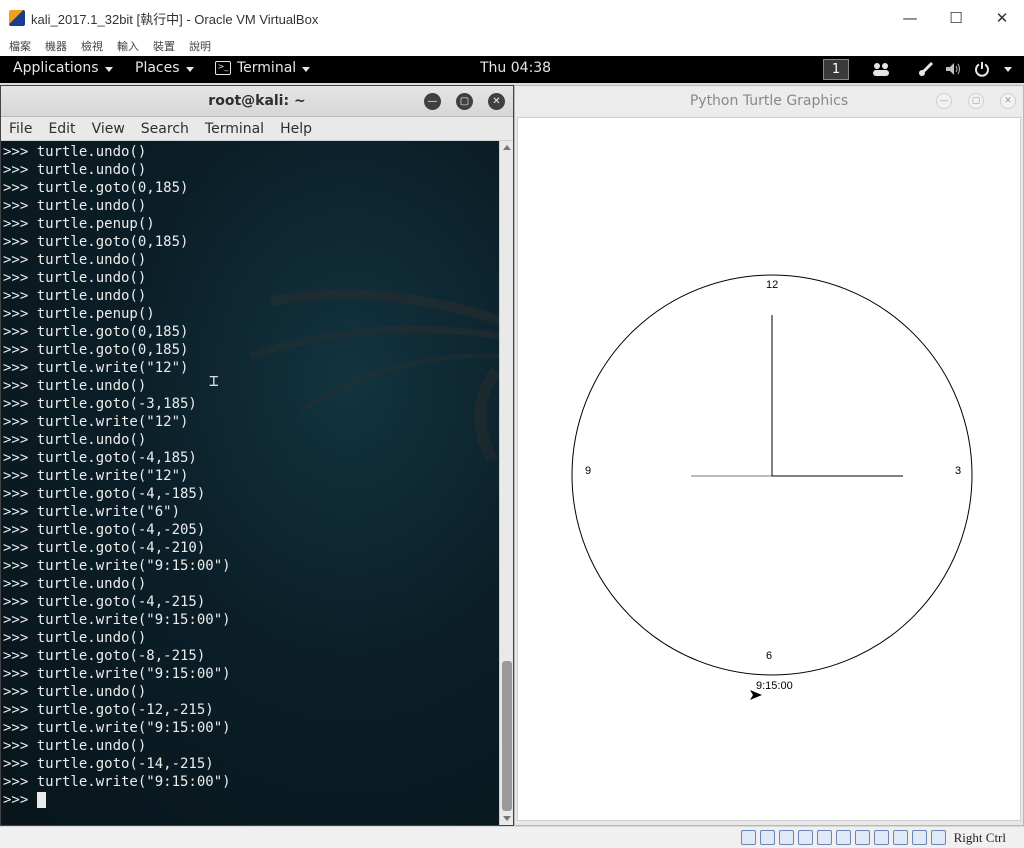 Image resolution: width=1024 pixels, height=848 pixels. I want to click on prompt-text: >>>, so click(16, 800).